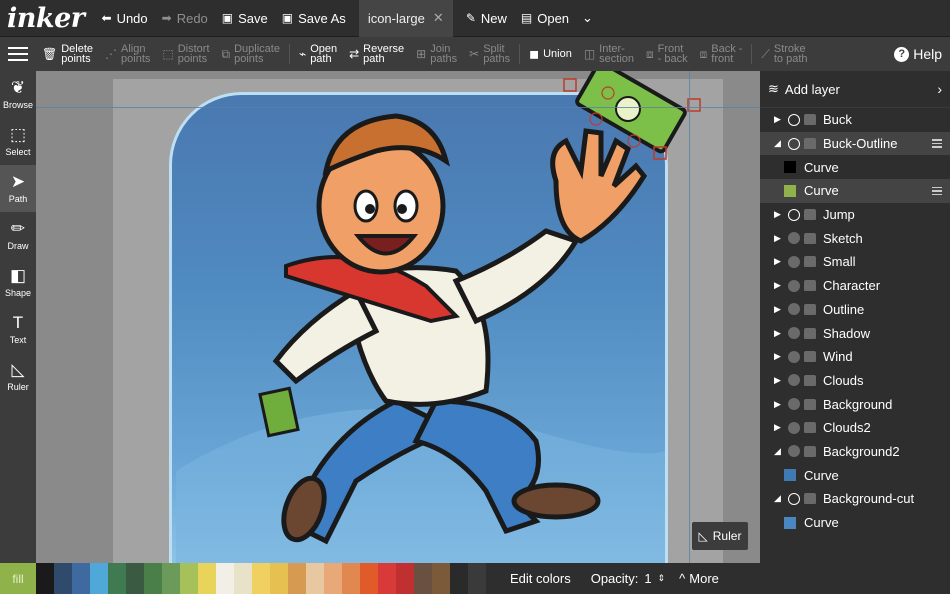  What do you see at coordinates (251, 54) in the screenshot?
I see `duplicate-points-button: ⧉ Duplicate points` at bounding box center [251, 54].